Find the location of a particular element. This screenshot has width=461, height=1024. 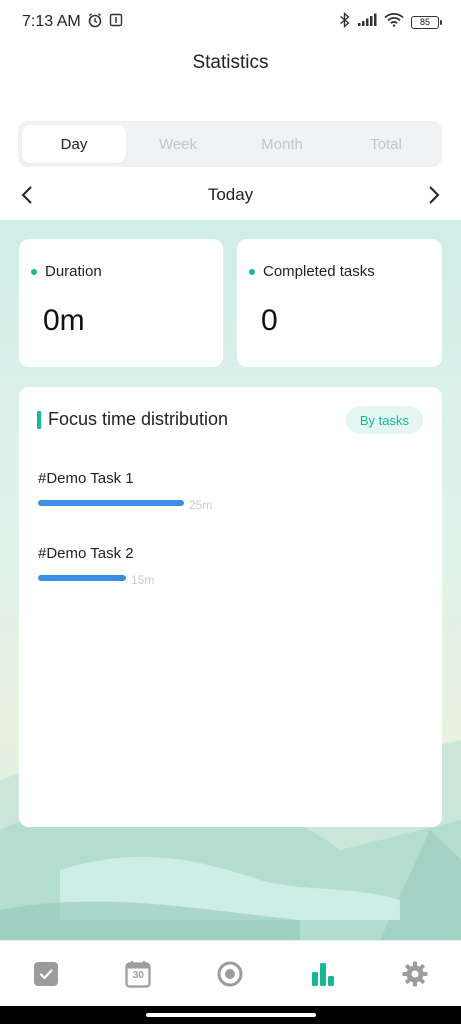

tab-total: Total is located at coordinates (386, 144).